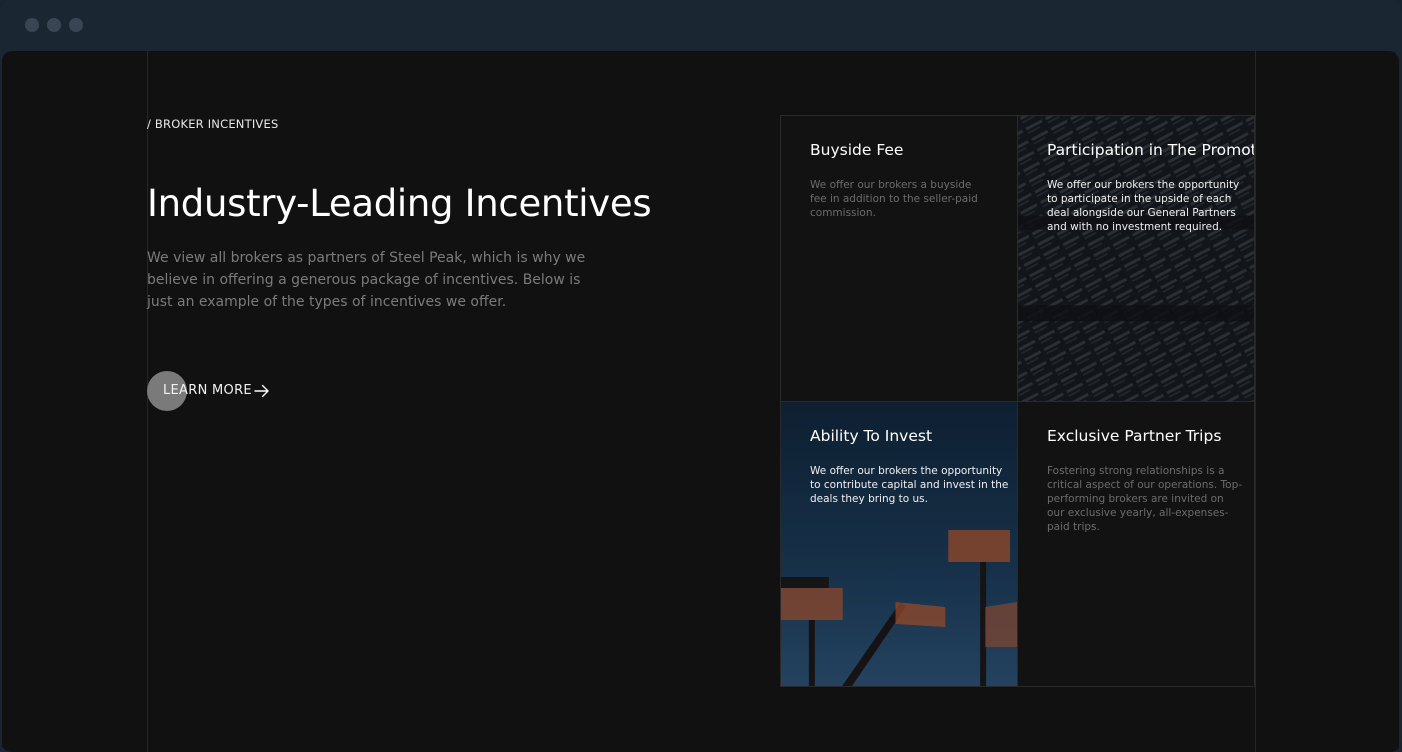  Describe the element at coordinates (857, 150) in the screenshot. I see `card-title: Buyside Fee` at that location.